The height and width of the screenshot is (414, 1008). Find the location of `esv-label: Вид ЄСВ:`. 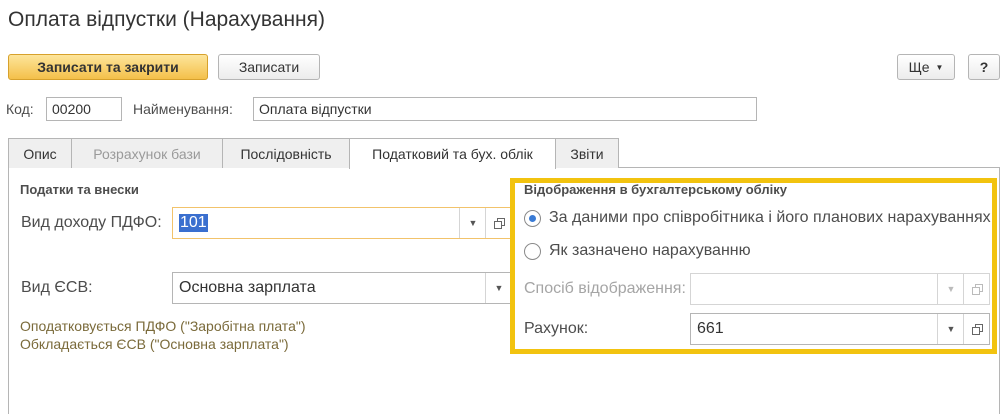

esv-label: Вид ЄСВ: is located at coordinates (57, 287).